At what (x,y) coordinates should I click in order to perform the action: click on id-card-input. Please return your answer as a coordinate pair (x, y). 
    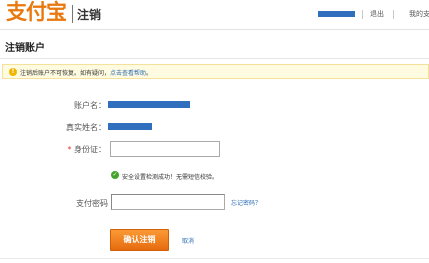
    Looking at the image, I should click on (165, 149).